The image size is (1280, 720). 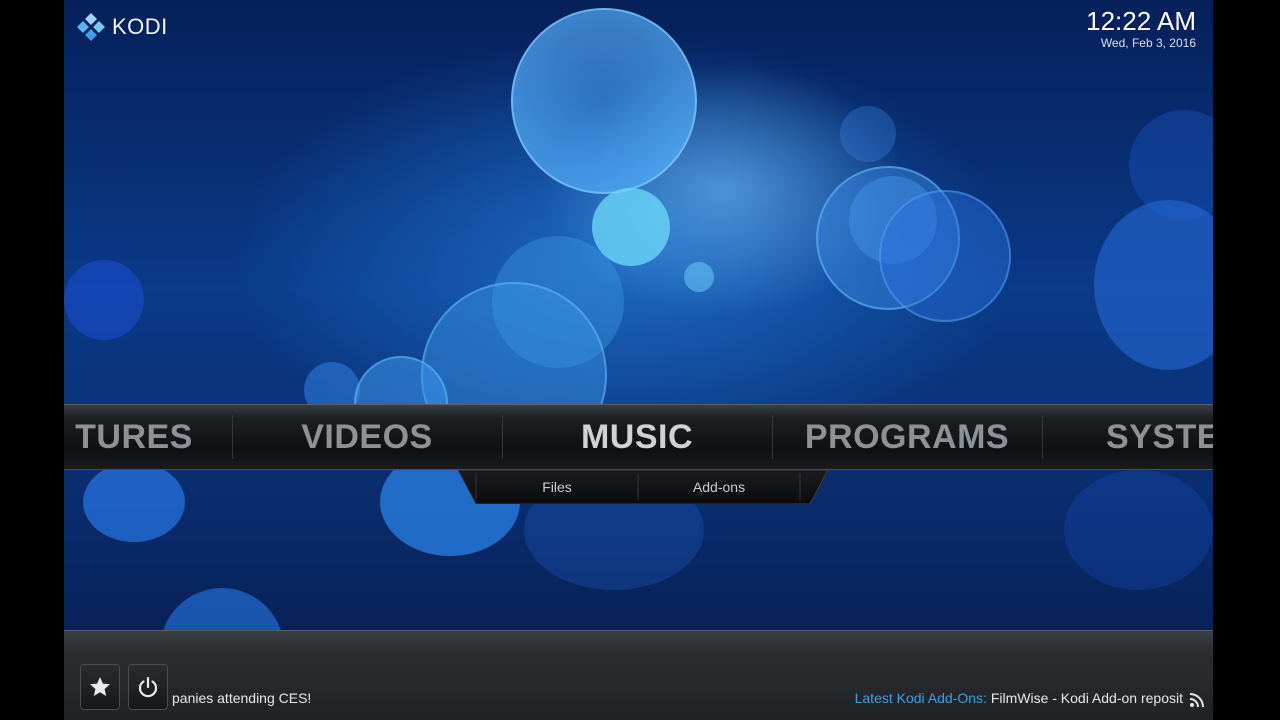 I want to click on favourites-button, so click(x=100, y=687).